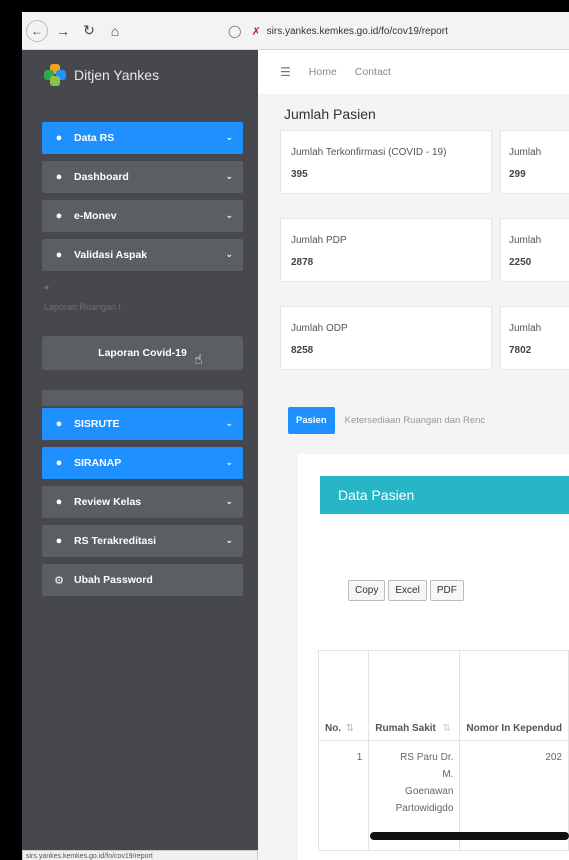 The image size is (569, 860). Describe the element at coordinates (115, 541) in the screenshot. I see `sidebar-item-label: RS Terakreditasi` at that location.